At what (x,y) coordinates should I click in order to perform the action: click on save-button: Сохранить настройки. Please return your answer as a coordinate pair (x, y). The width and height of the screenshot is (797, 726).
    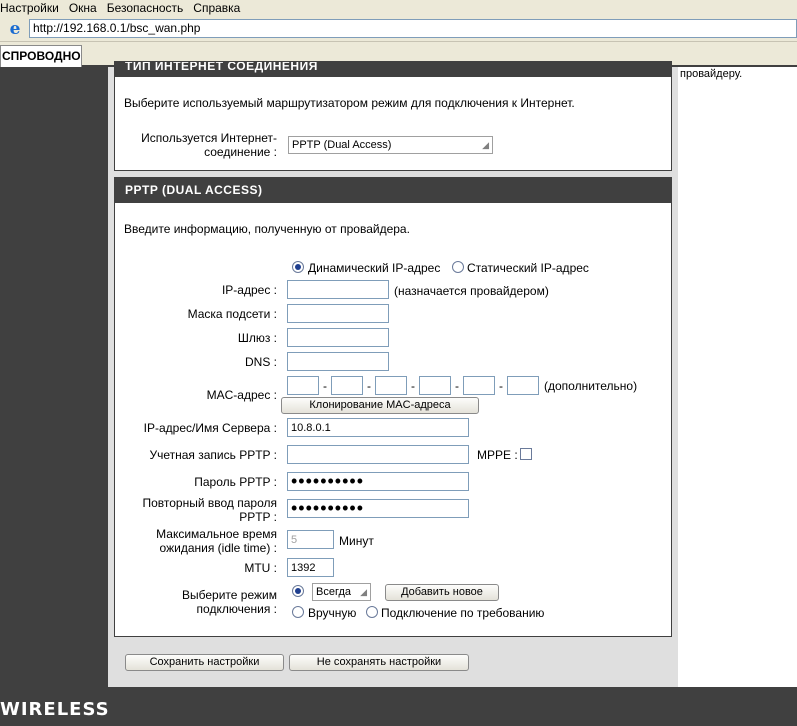
    Looking at the image, I should click on (204, 662).